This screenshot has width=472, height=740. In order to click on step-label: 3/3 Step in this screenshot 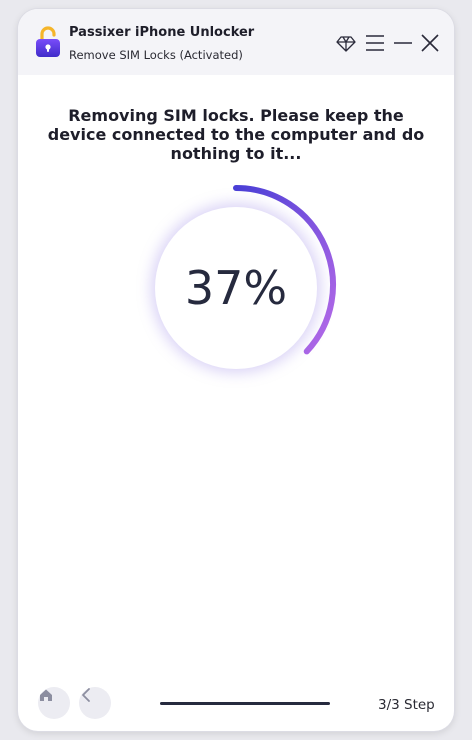, I will do `click(406, 705)`.